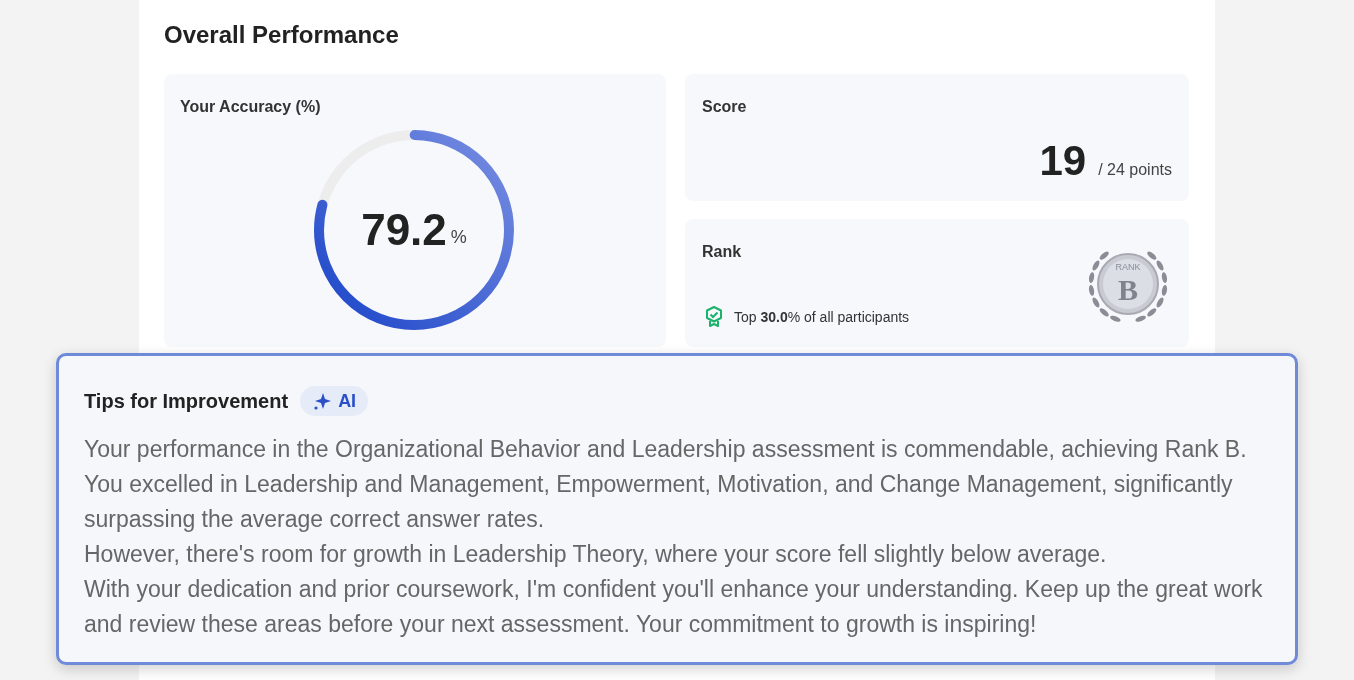  What do you see at coordinates (458, 237) in the screenshot?
I see `percent-unit: %` at bounding box center [458, 237].